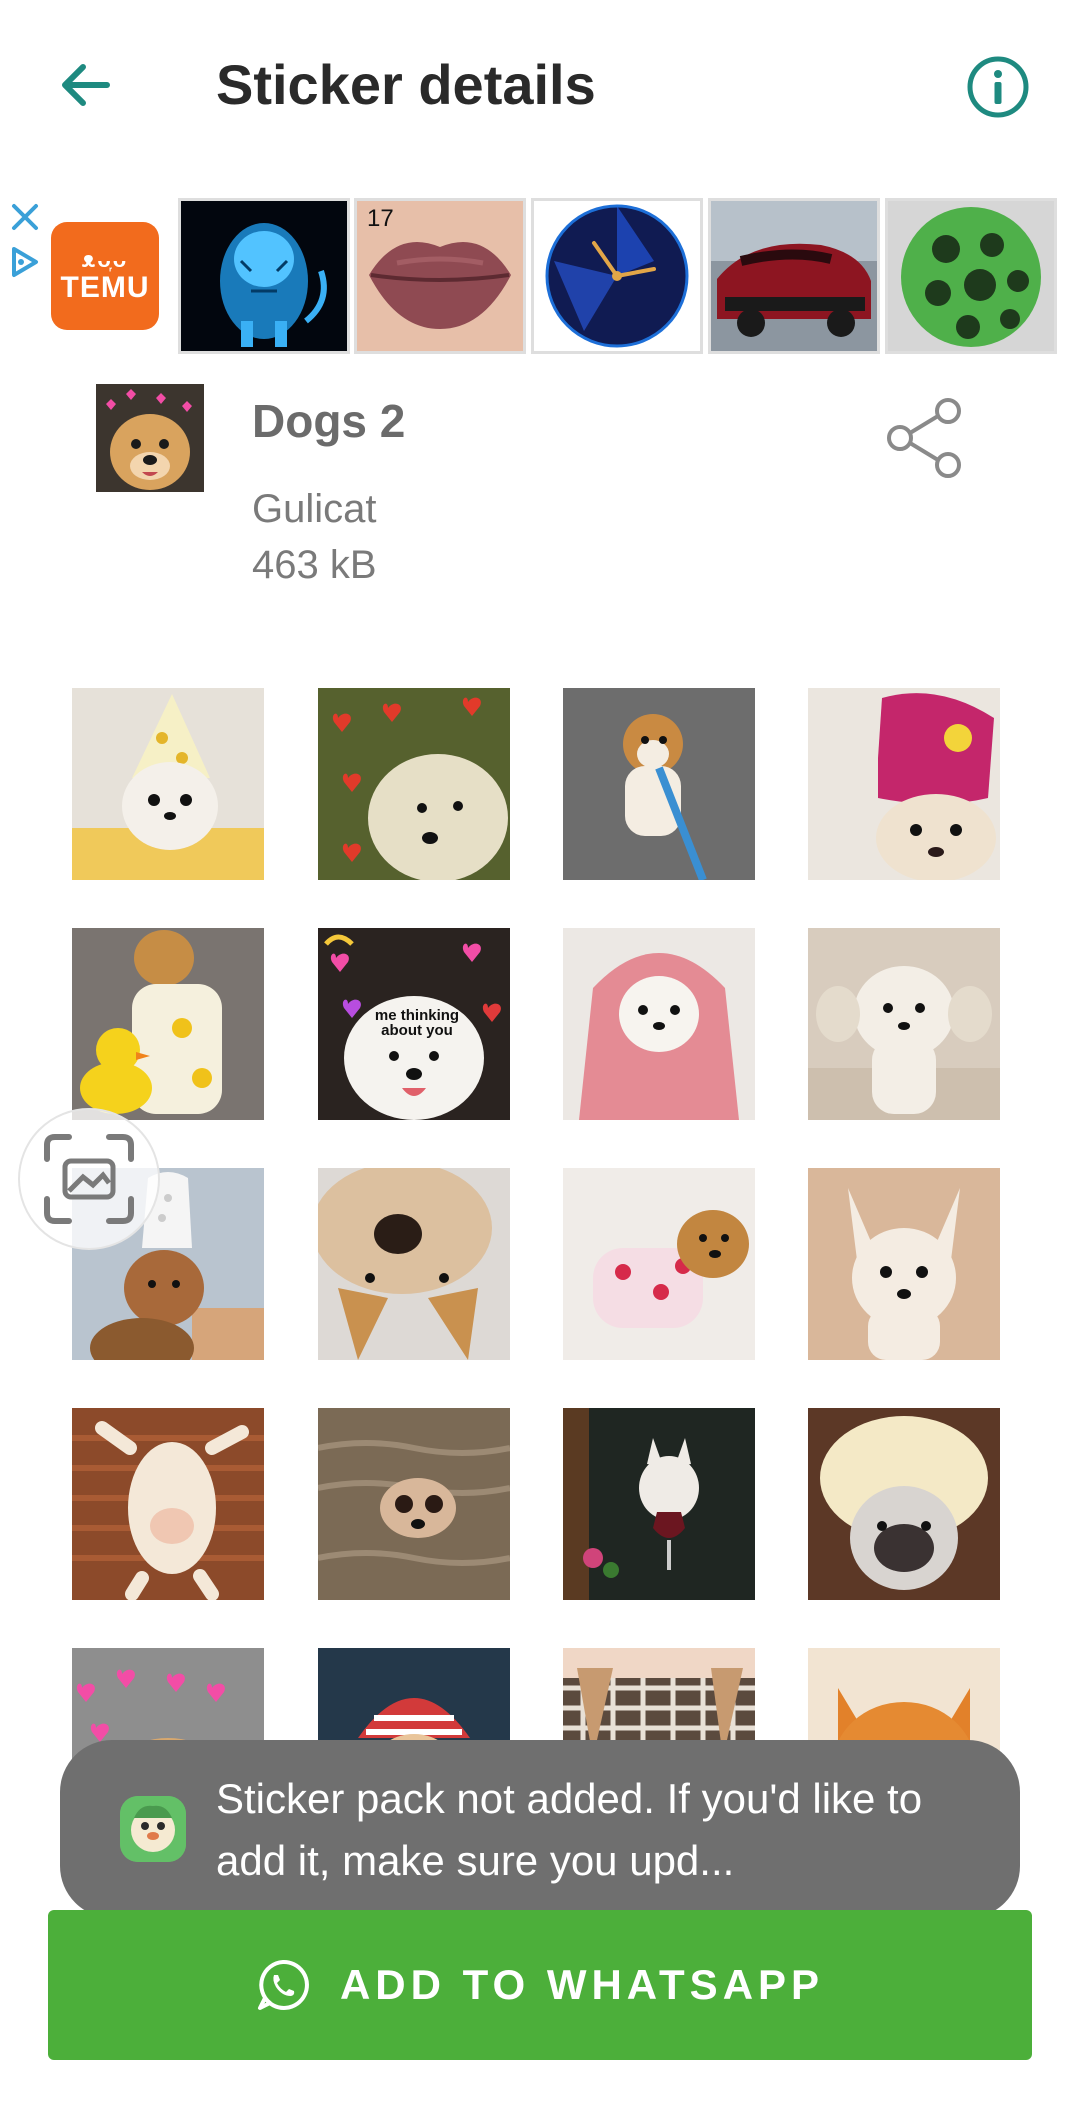  What do you see at coordinates (617, 276) in the screenshot?
I see `ad-product-clock` at bounding box center [617, 276].